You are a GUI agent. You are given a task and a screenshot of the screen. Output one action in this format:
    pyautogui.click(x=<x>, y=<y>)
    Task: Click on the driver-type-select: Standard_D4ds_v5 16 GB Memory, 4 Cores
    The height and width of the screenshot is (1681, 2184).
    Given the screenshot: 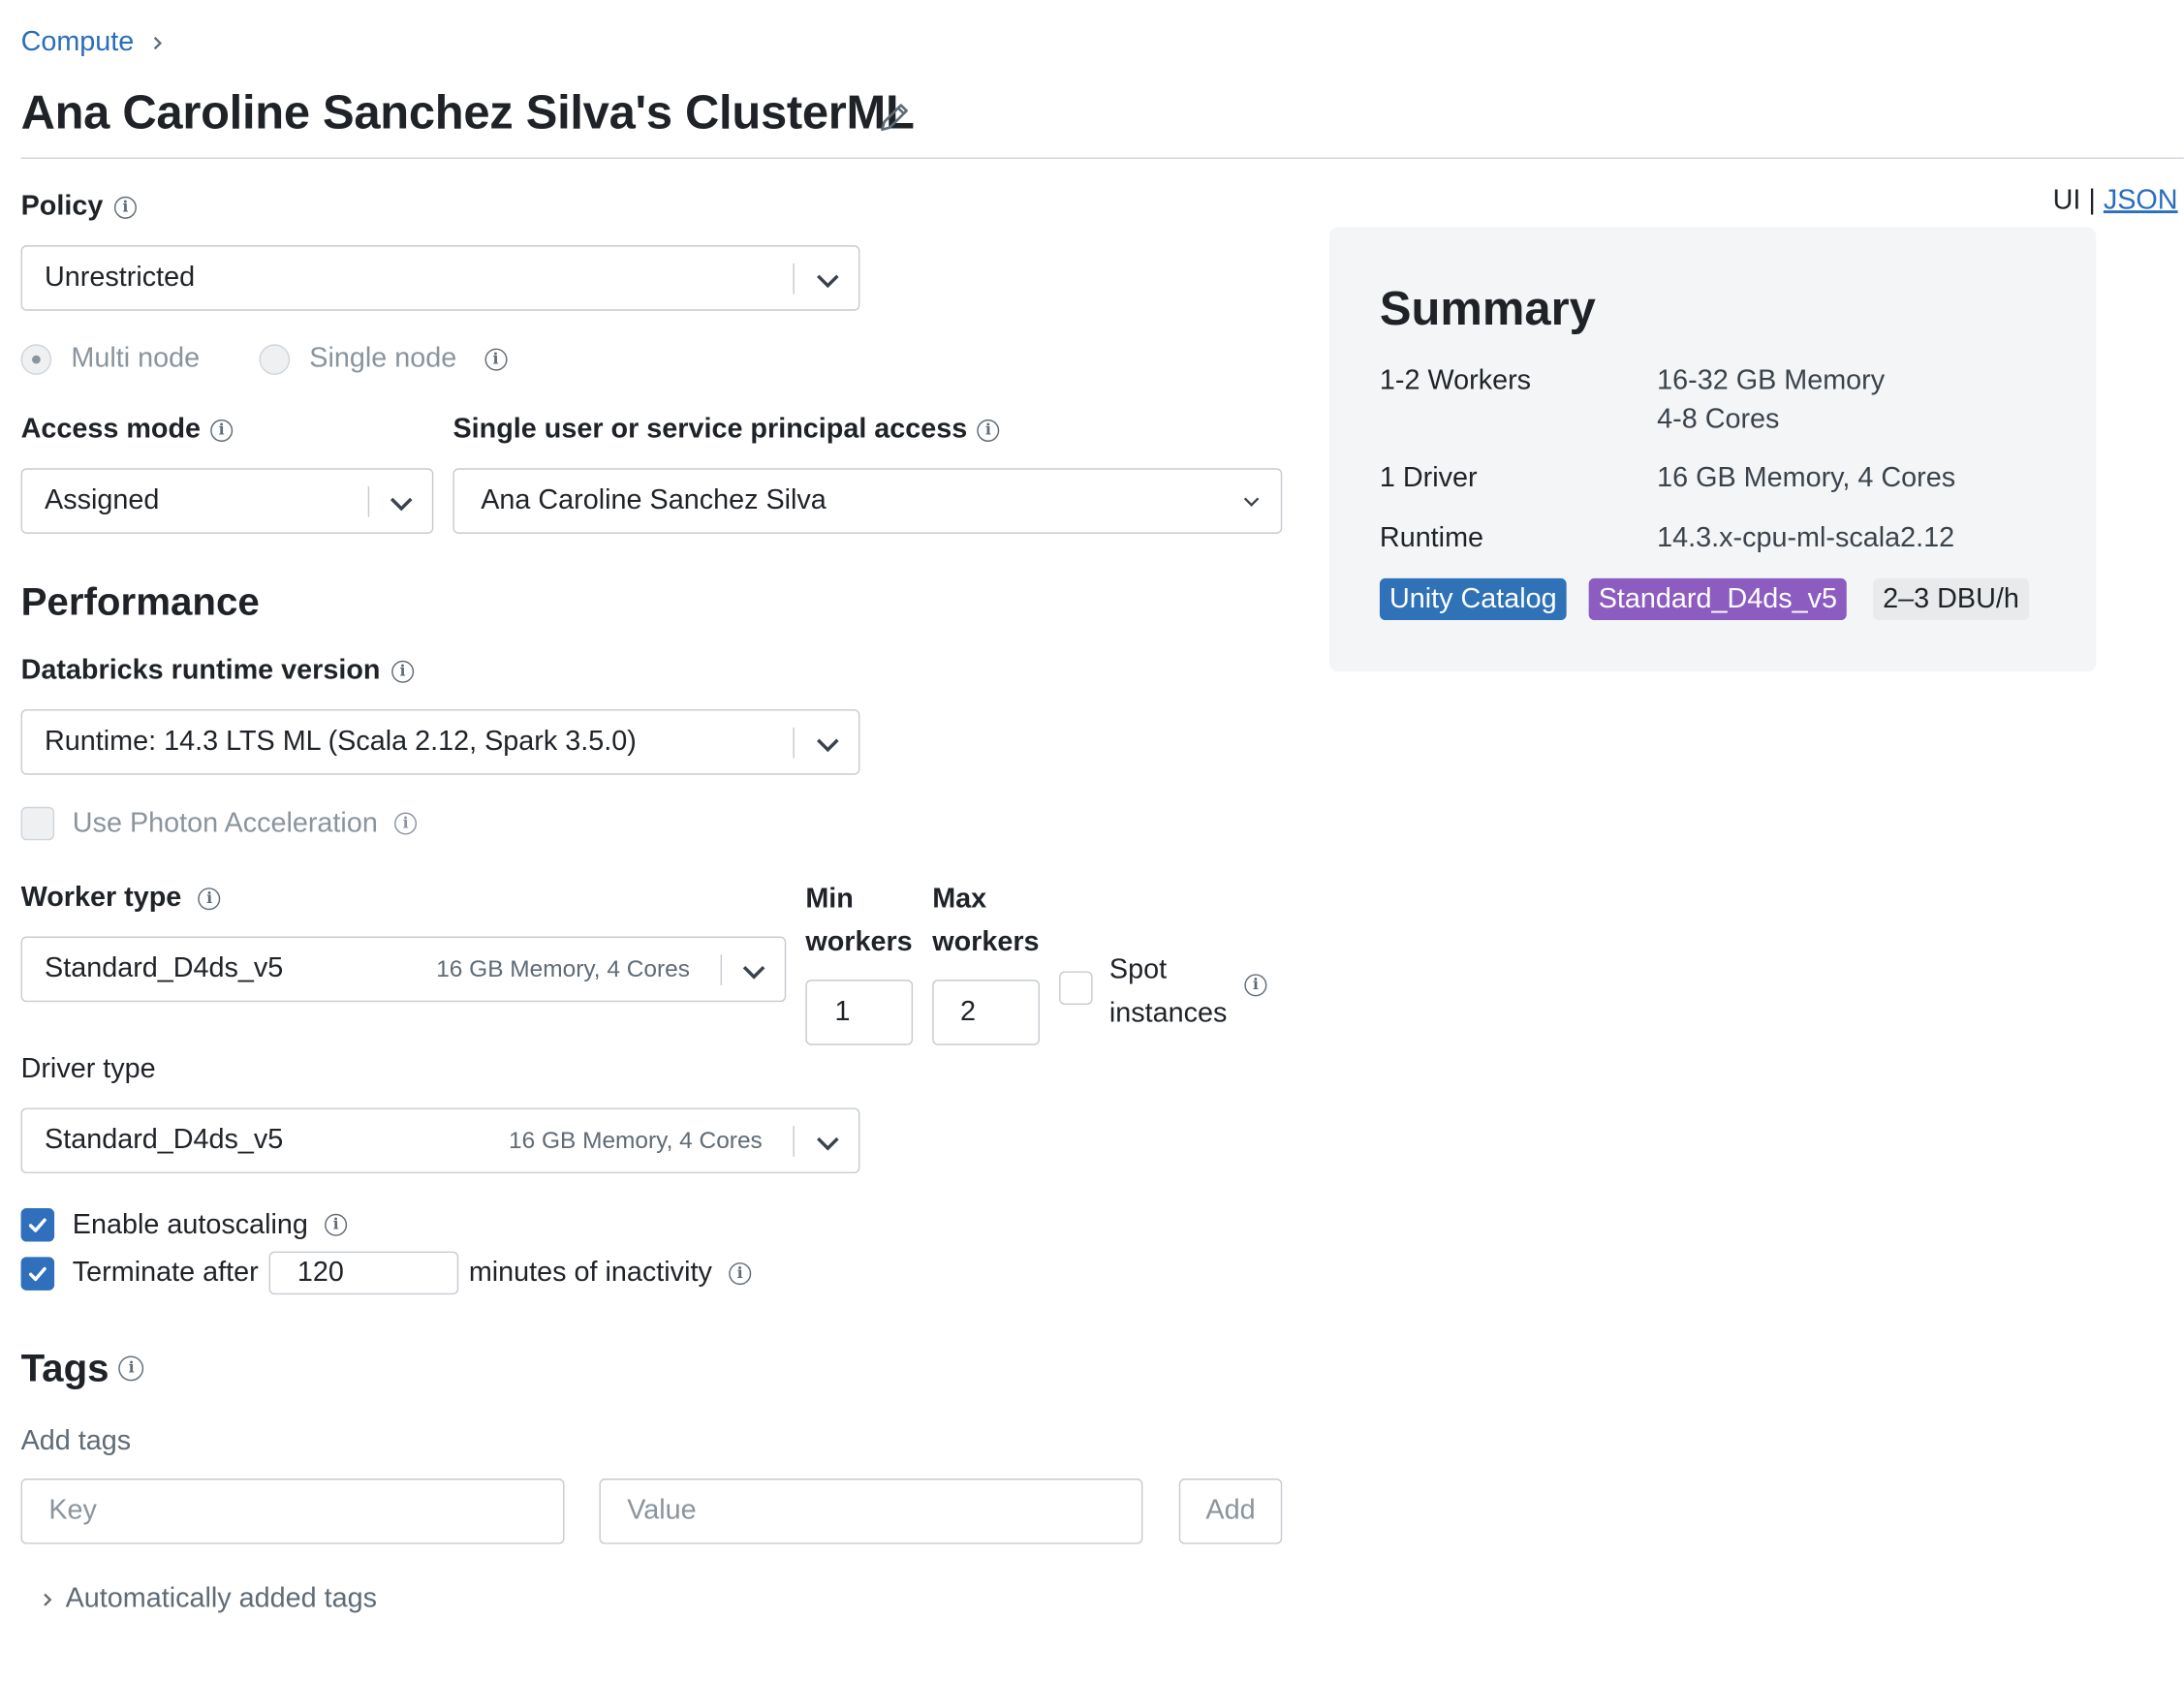 What is the action you would take?
    pyautogui.click(x=440, y=1140)
    